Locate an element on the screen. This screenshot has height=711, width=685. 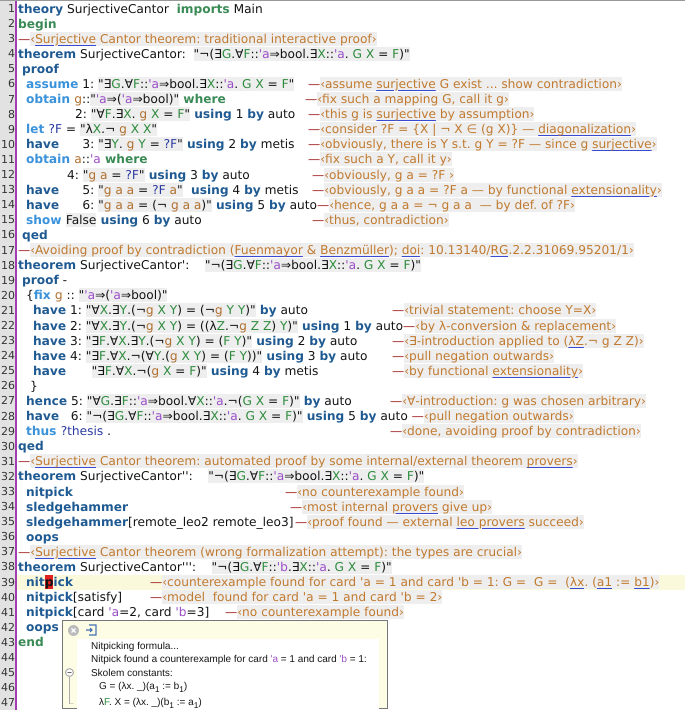
line-number: 26 is located at coordinates (8, 386).